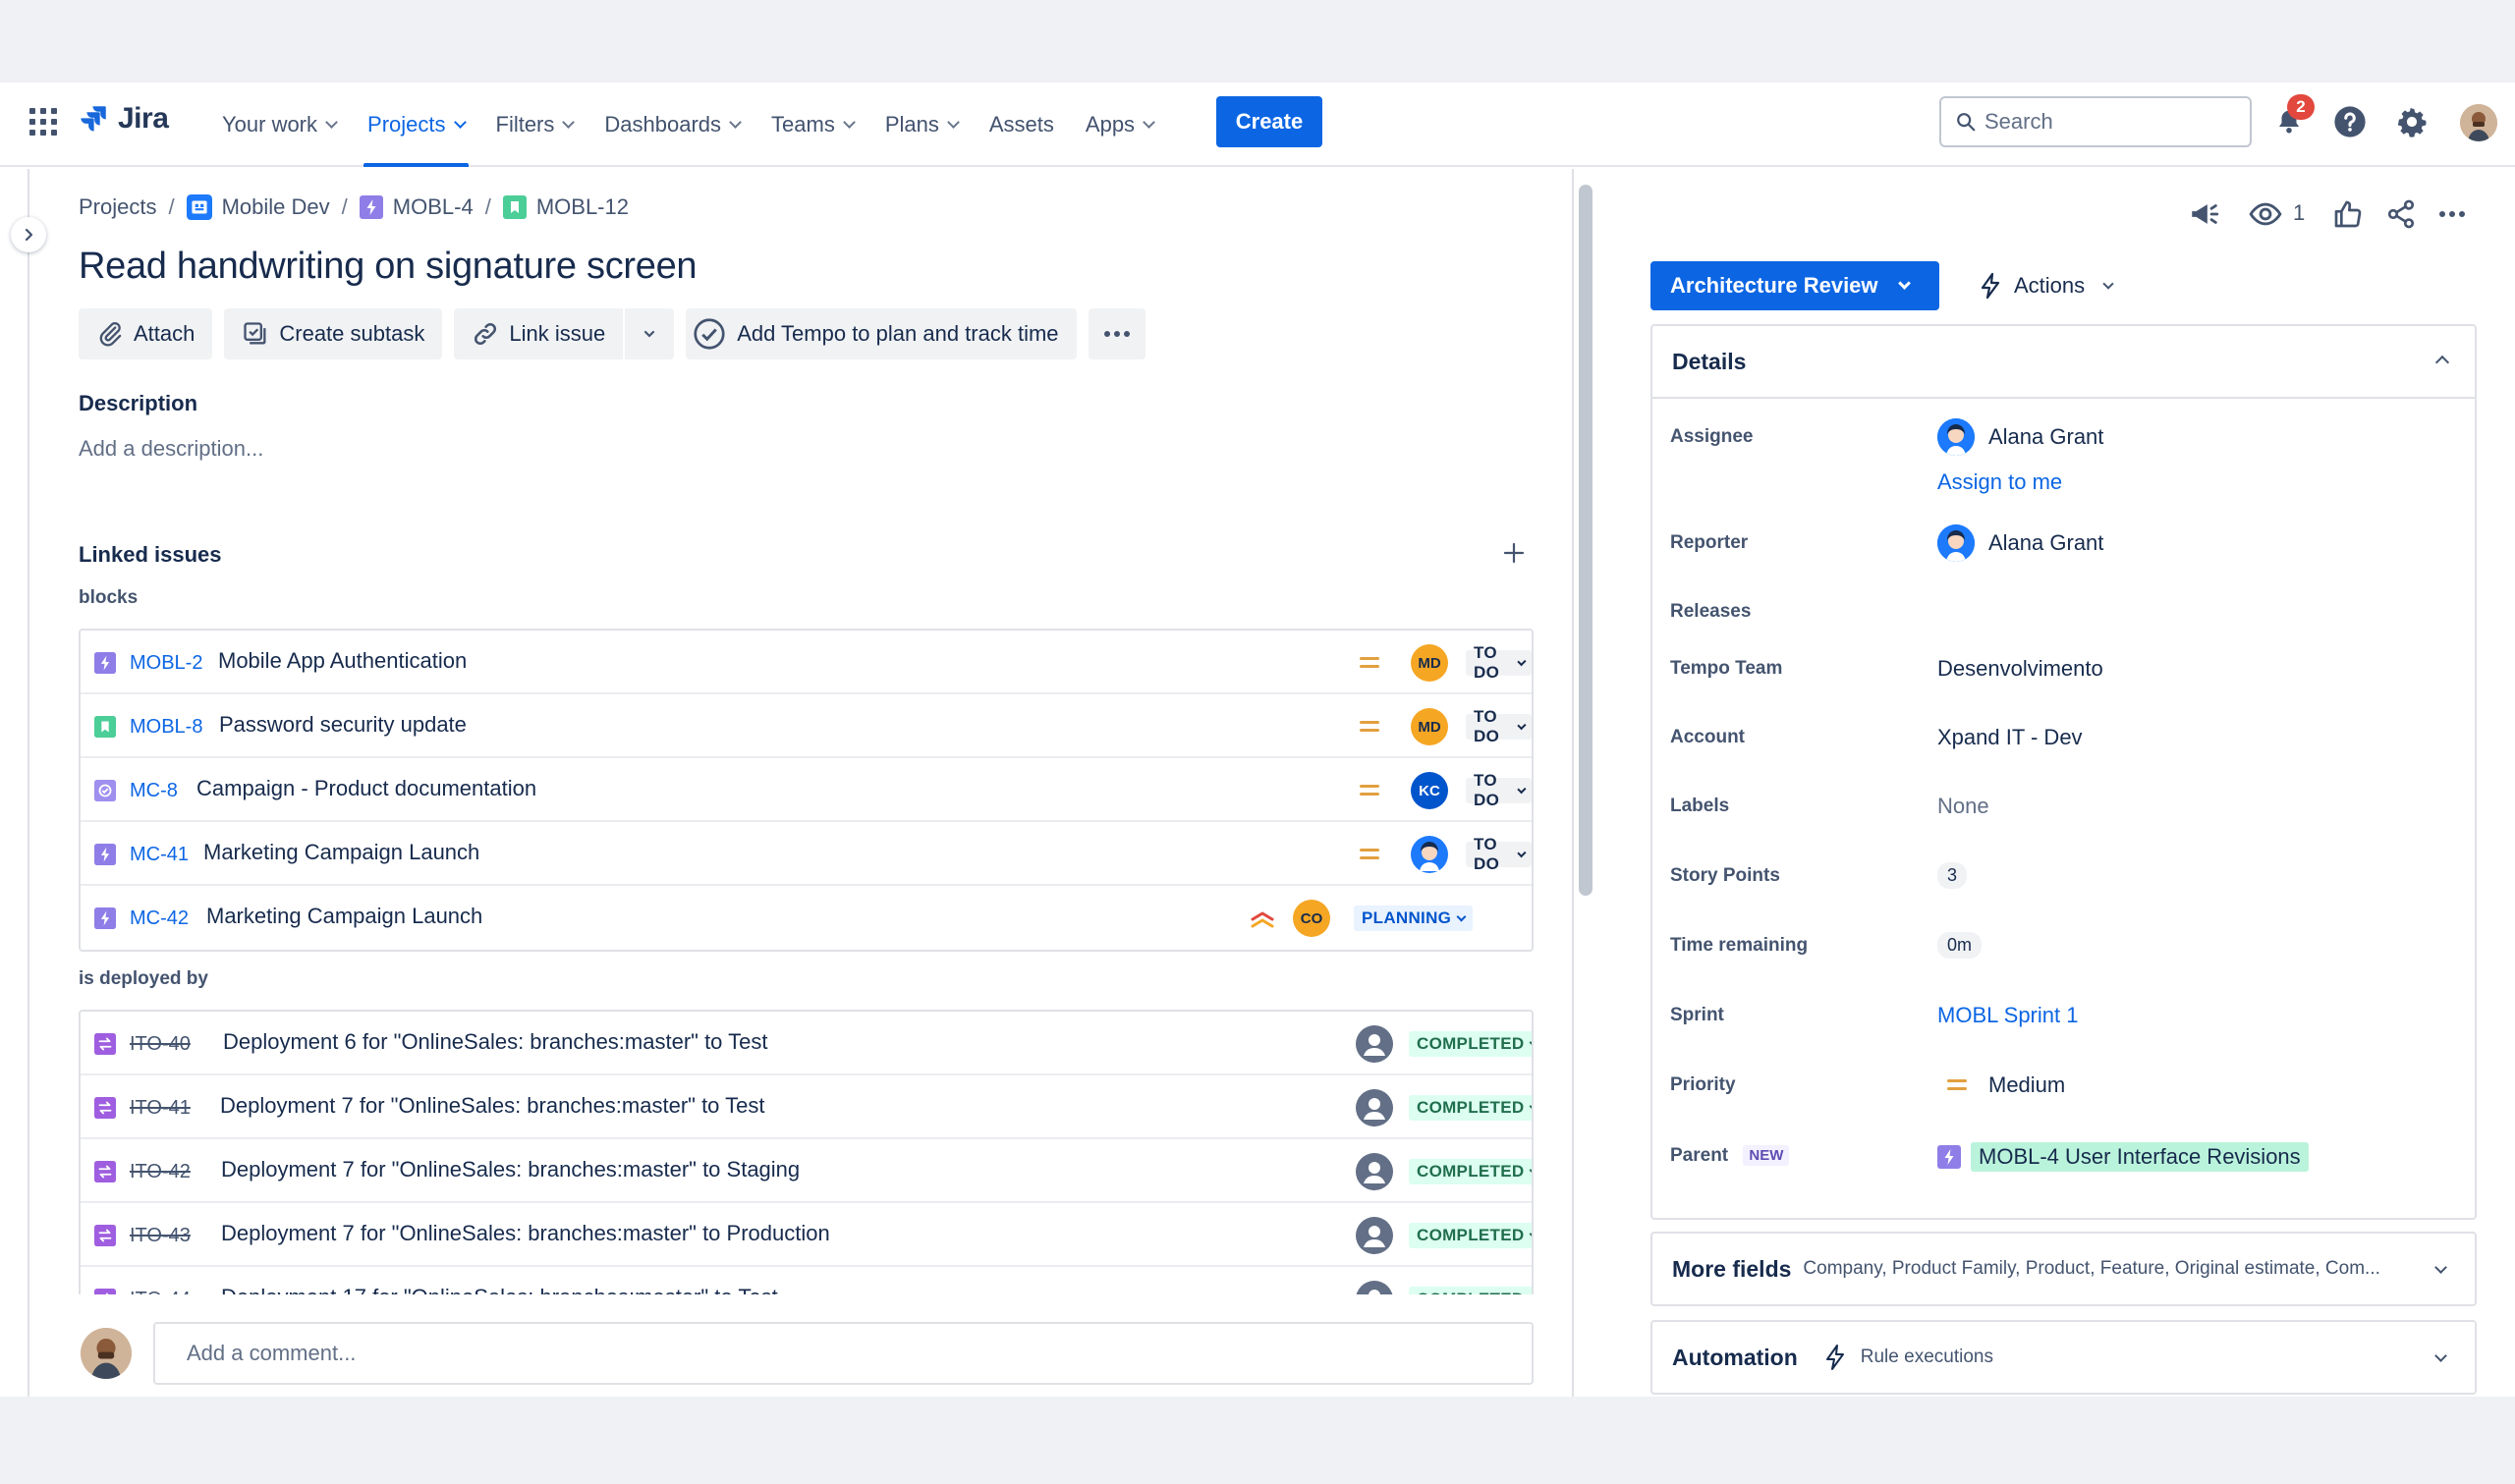 This screenshot has width=2515, height=1484. I want to click on main-scrollbar-thumb, so click(1586, 540).